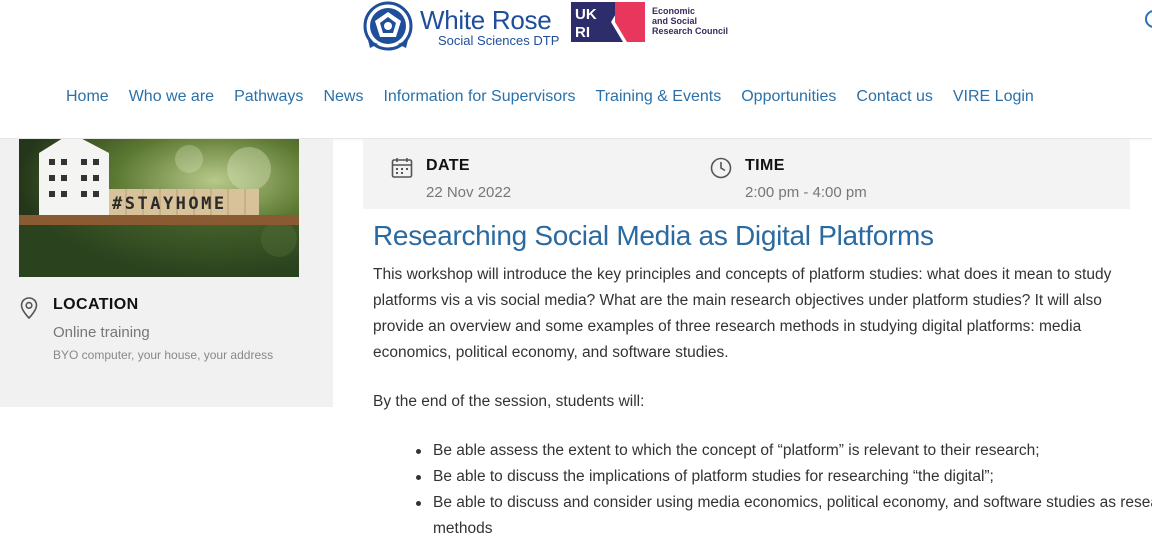 This screenshot has width=1152, height=542. I want to click on logo-subtitle: Social Sciences DTP, so click(499, 40).